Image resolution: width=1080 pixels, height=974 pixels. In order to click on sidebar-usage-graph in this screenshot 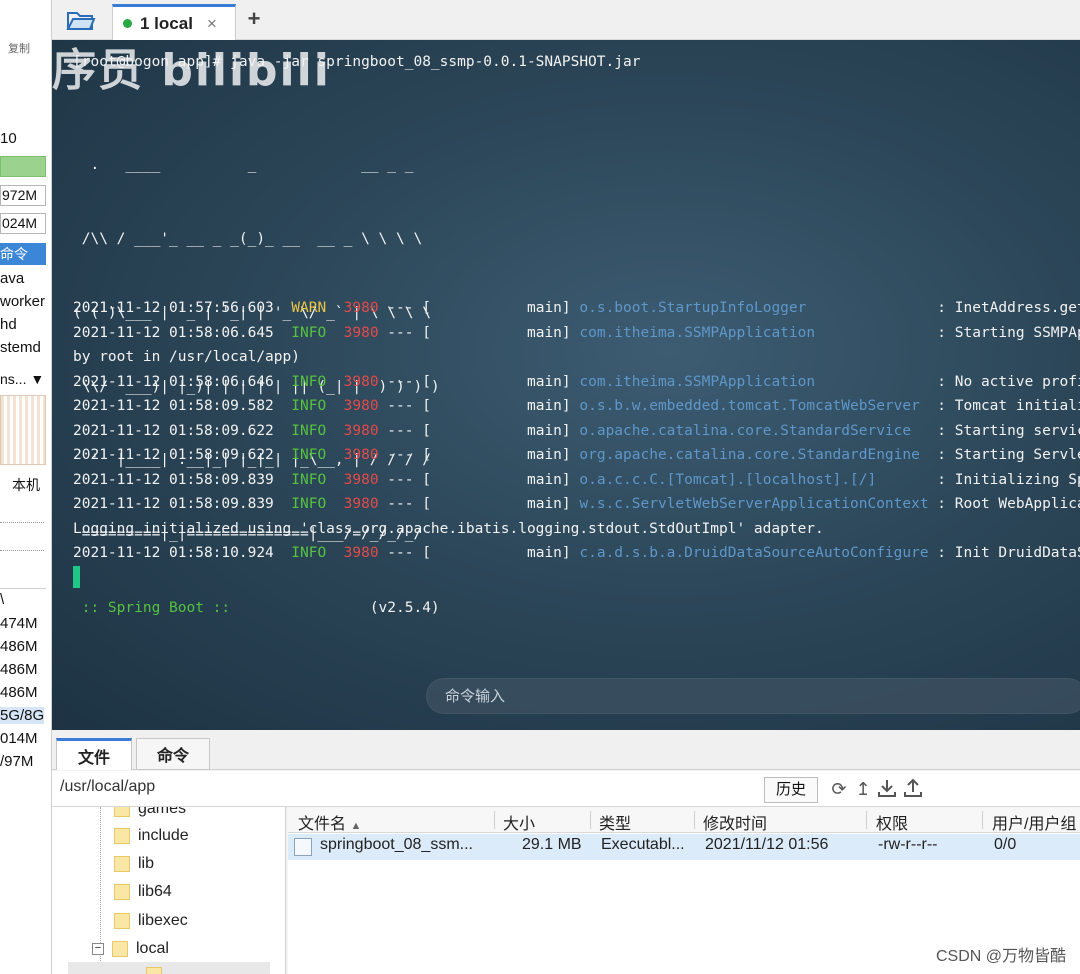, I will do `click(23, 430)`.